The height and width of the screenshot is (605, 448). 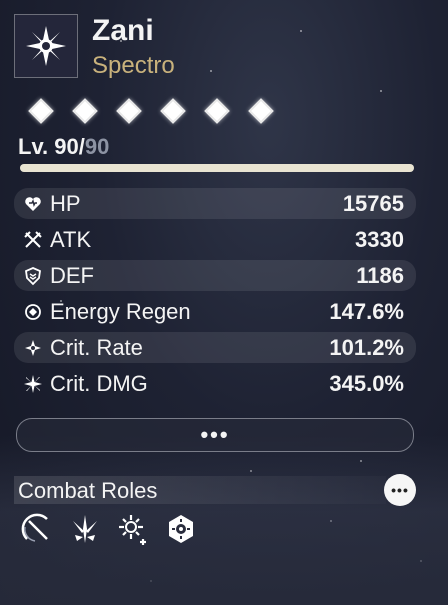 I want to click on stat-row-def: DEF 1186, so click(x=215, y=275).